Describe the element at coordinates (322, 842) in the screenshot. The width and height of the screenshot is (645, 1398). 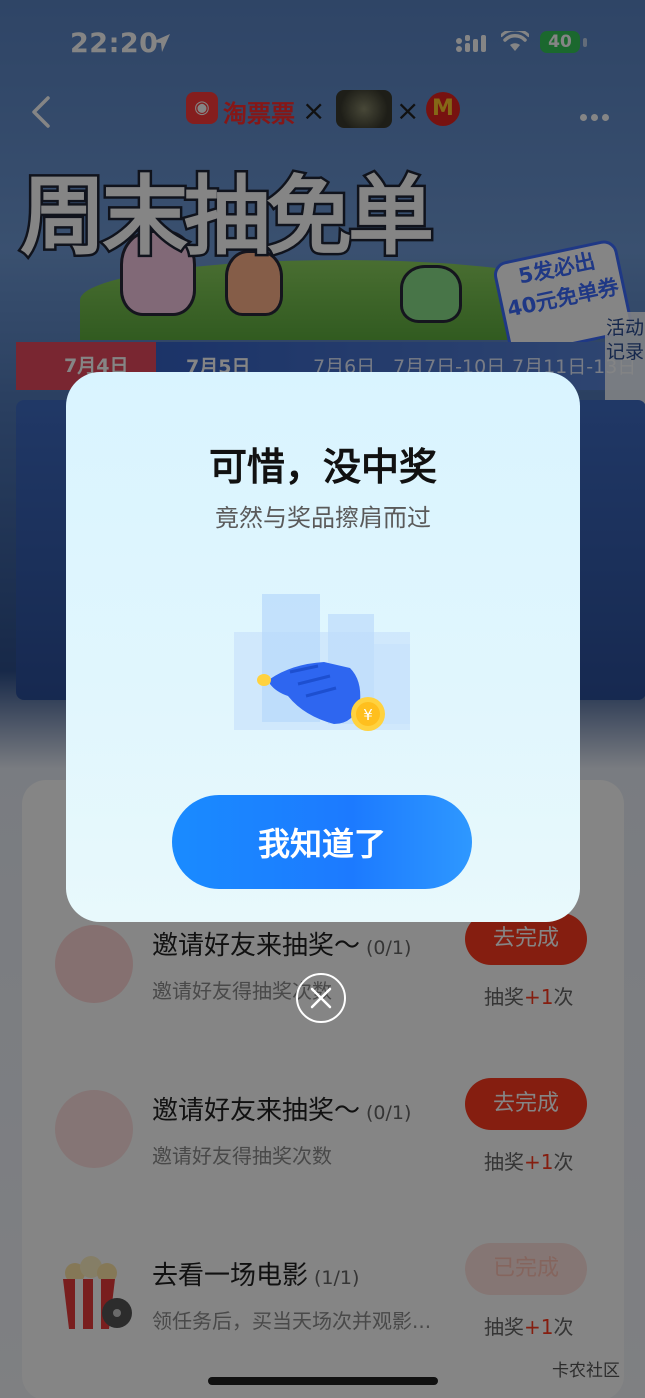
I see `ok-got-it-button: 我知道了` at that location.